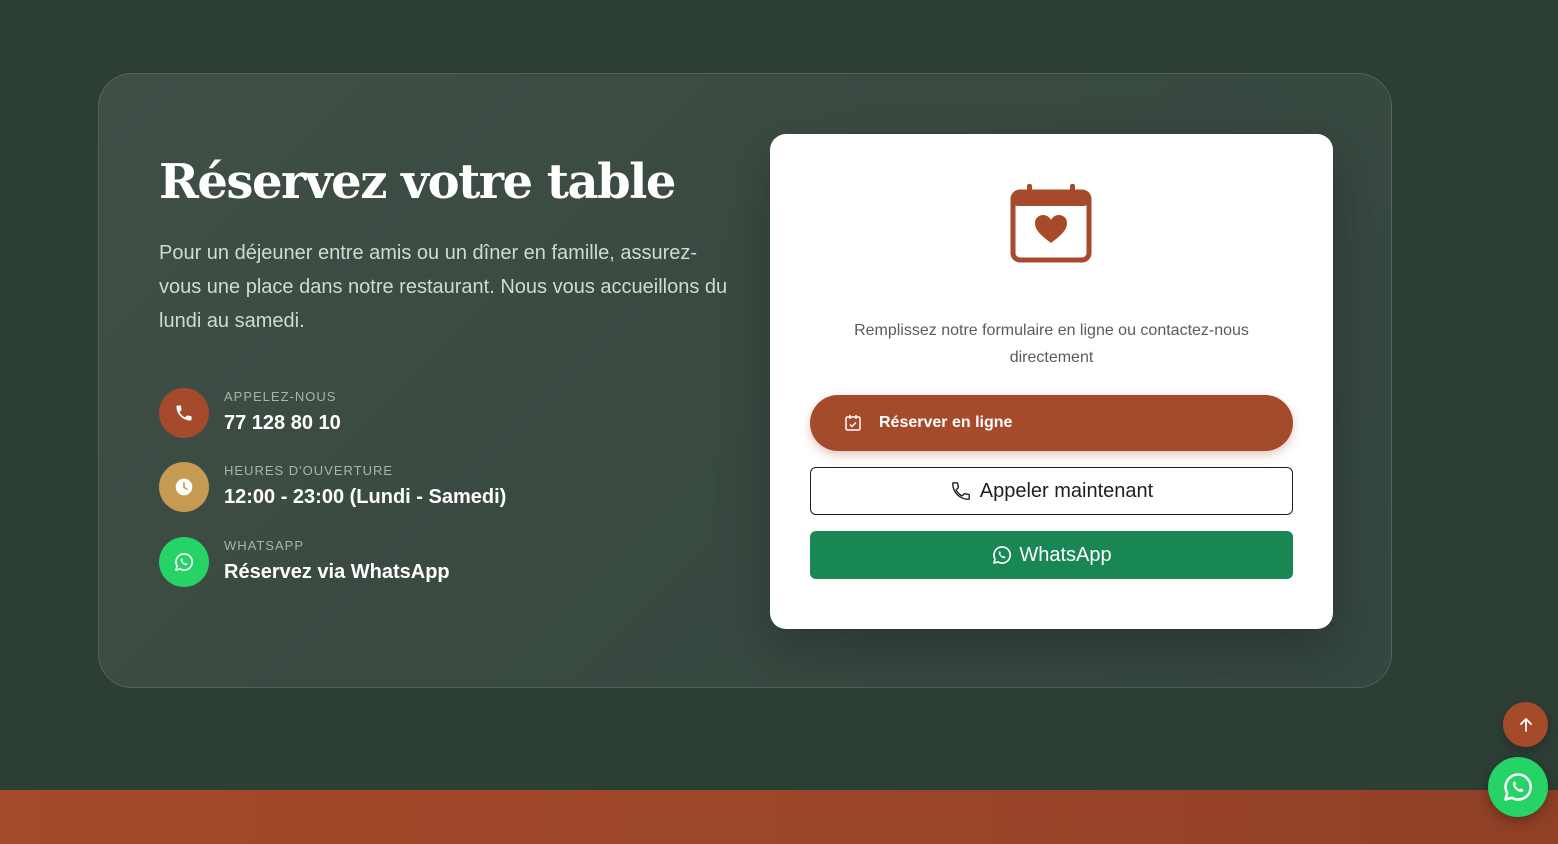 The width and height of the screenshot is (1558, 844). Describe the element at coordinates (1051, 225) in the screenshot. I see `calendar-heart-icon` at that location.